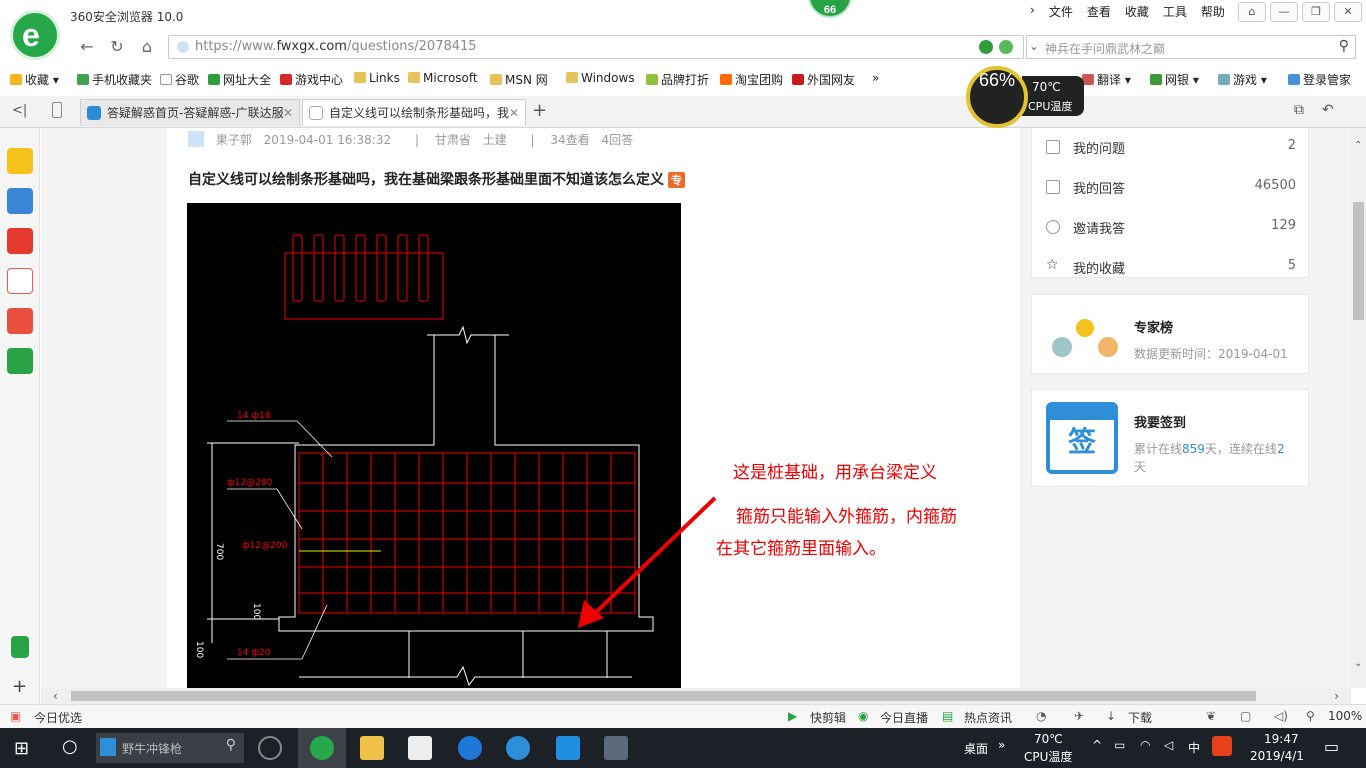 Image resolution: width=1366 pixels, height=768 pixels. Describe the element at coordinates (196, 139) in the screenshot. I see `avatar` at that location.